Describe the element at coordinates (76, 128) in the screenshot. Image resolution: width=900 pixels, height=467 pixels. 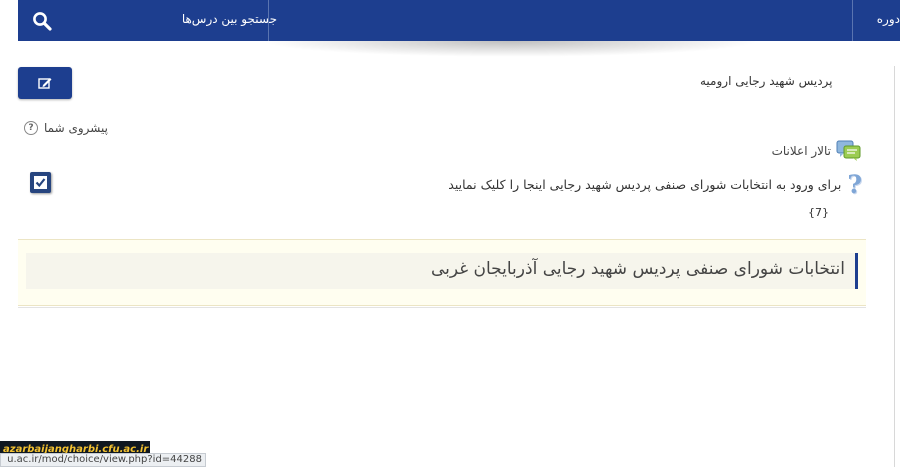
I see `progress-label: پیشروی شما` at that location.